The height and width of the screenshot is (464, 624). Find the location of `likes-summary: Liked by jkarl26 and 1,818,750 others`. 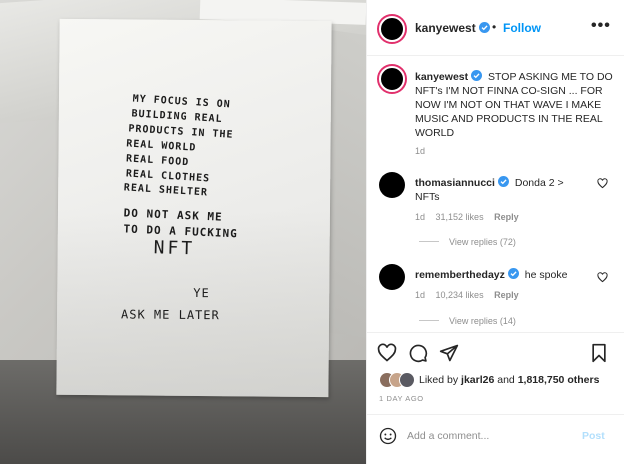

likes-summary: Liked by jkarl26 and 1,818,750 others is located at coordinates (499, 381).